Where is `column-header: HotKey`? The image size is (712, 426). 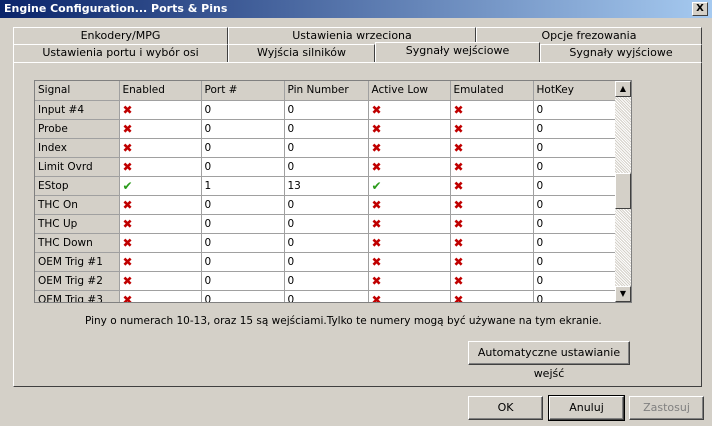 column-header: HotKey is located at coordinates (575, 91).